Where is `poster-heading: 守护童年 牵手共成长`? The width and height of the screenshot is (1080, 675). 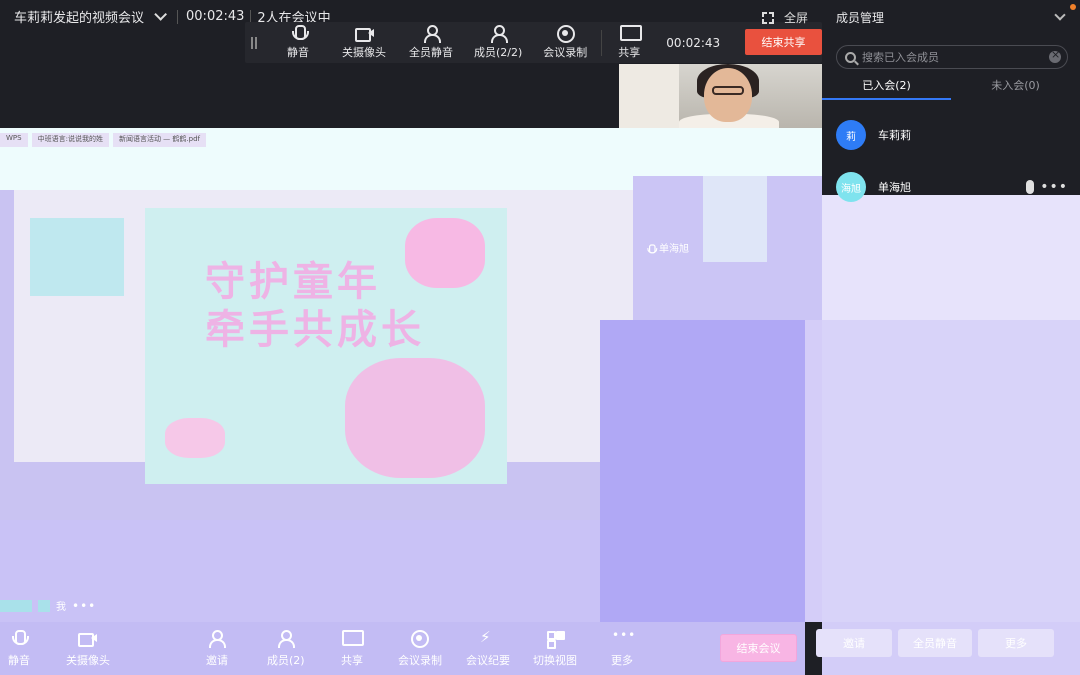 poster-heading: 守护童年 牵手共成长 is located at coordinates (315, 306).